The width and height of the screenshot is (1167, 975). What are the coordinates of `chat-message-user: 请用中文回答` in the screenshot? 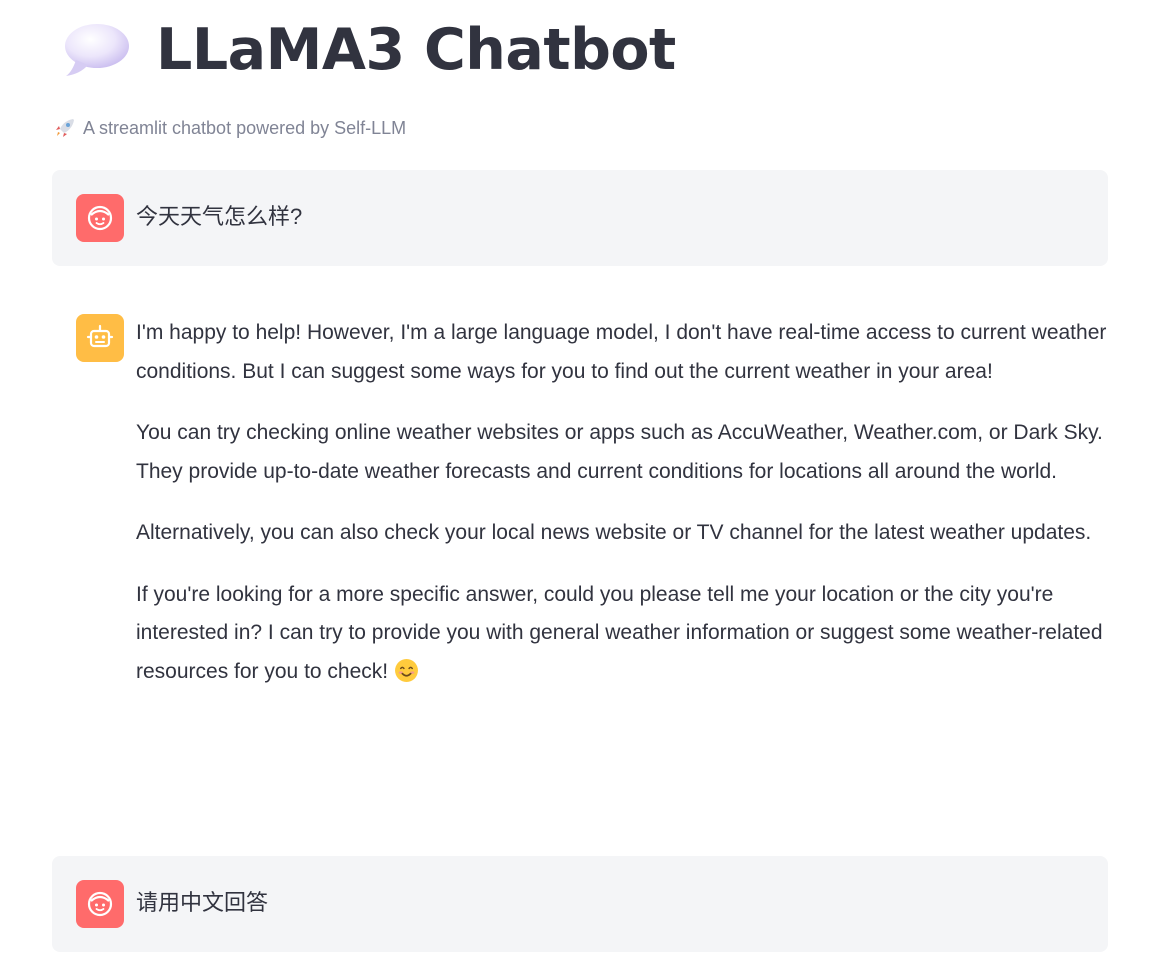 It's located at (580, 904).